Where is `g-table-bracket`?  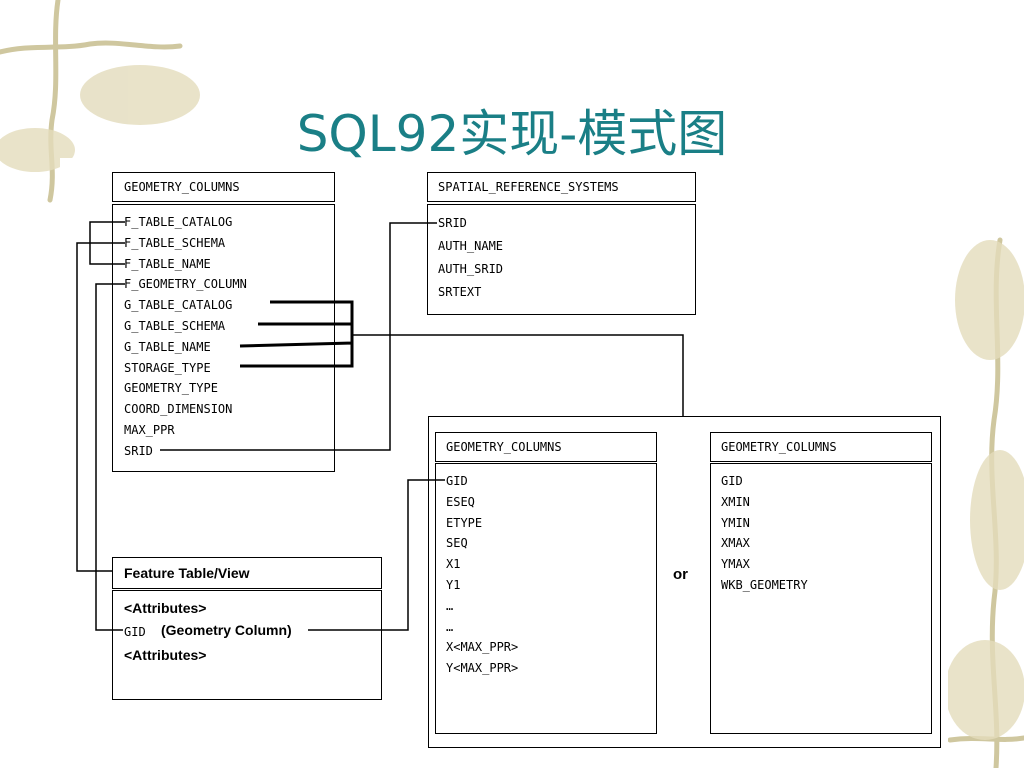 g-table-bracket is located at coordinates (296, 334).